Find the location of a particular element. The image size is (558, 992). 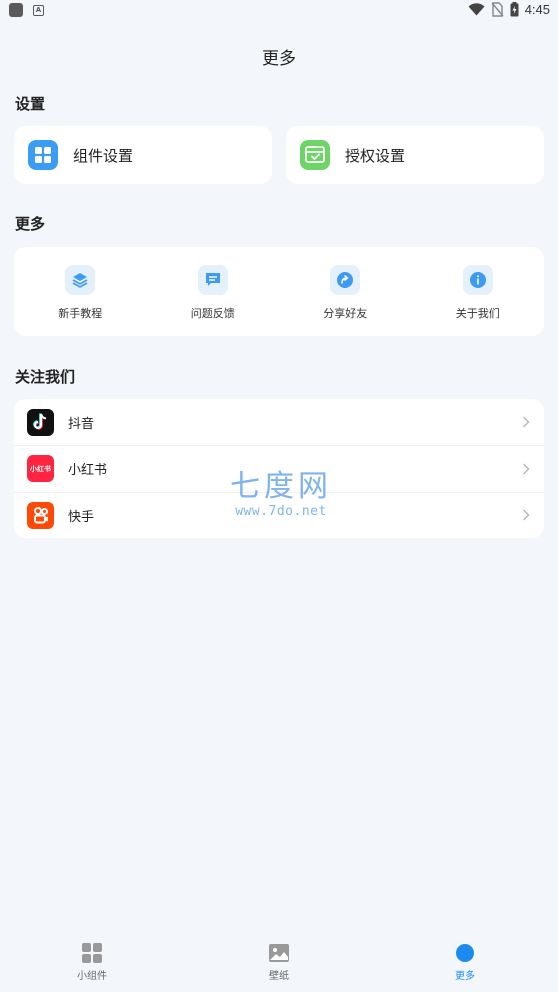

page-title: 更多 is located at coordinates (279, 59).